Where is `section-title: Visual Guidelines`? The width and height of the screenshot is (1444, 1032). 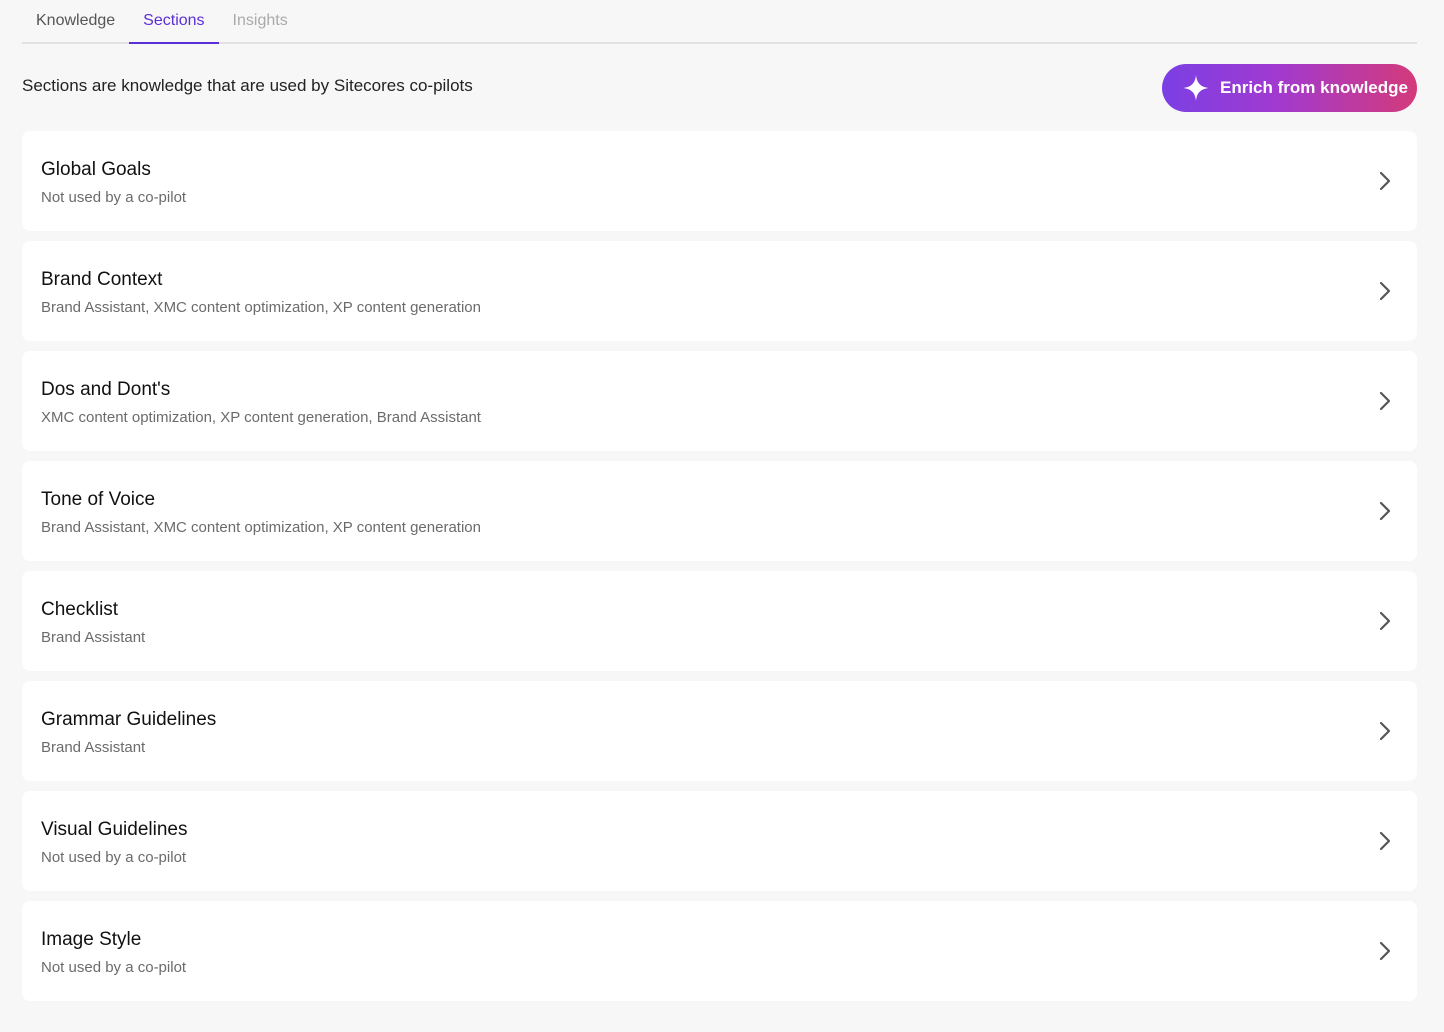 section-title: Visual Guidelines is located at coordinates (114, 829).